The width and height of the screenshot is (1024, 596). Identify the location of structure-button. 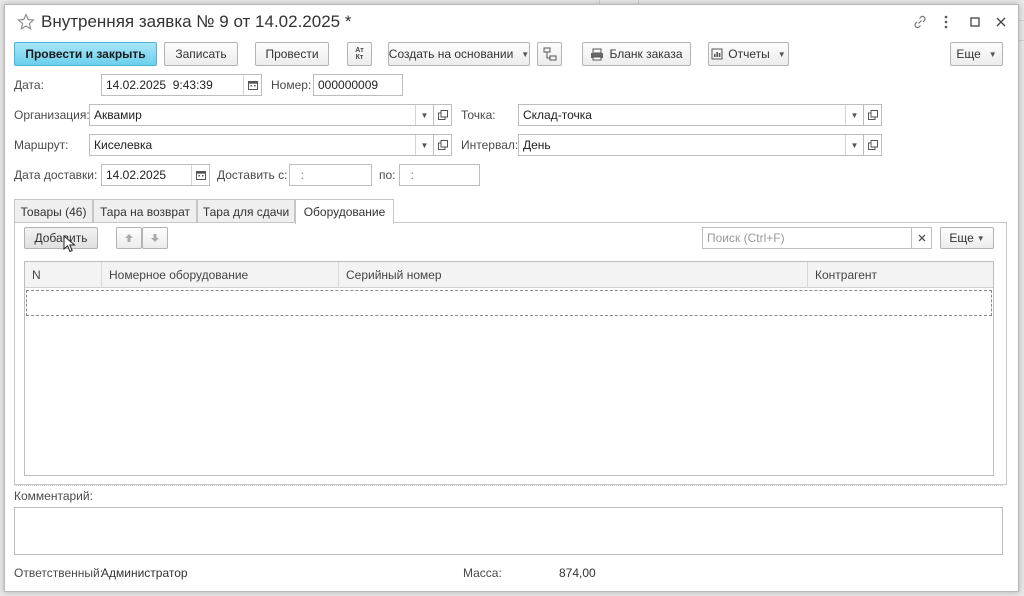
(549, 54).